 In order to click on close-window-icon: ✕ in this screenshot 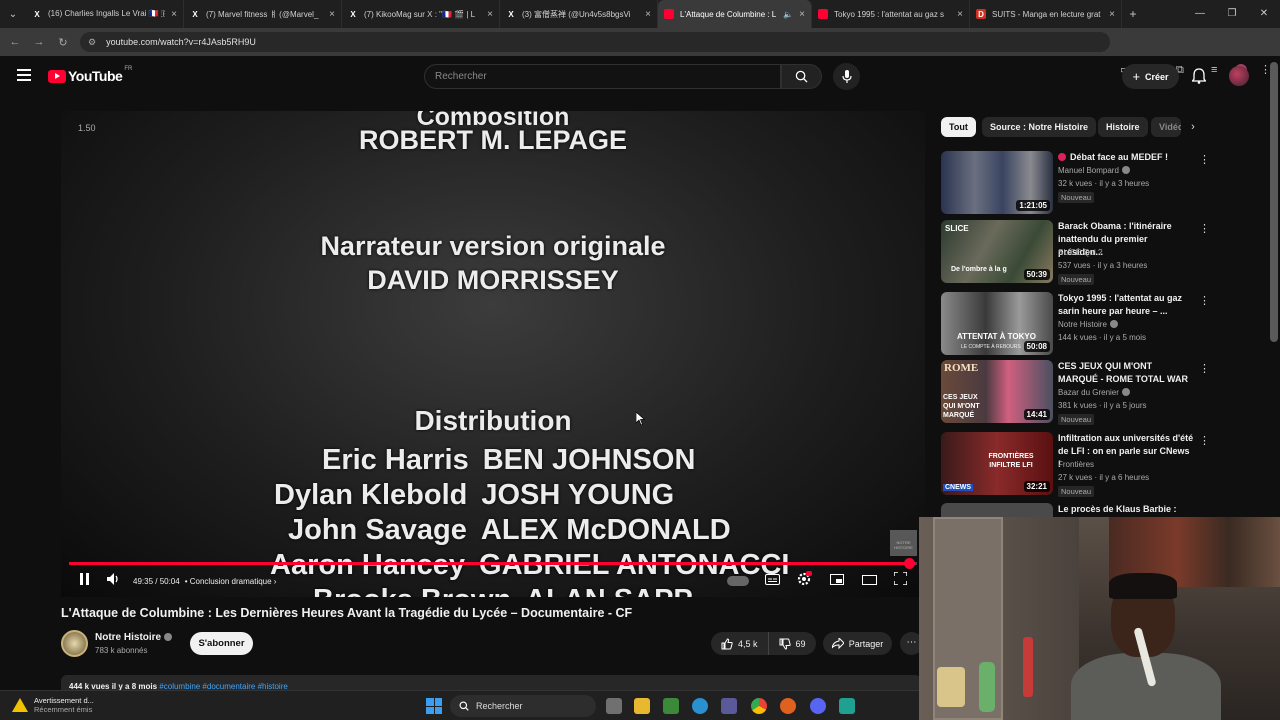, I will do `click(1264, 14)`.